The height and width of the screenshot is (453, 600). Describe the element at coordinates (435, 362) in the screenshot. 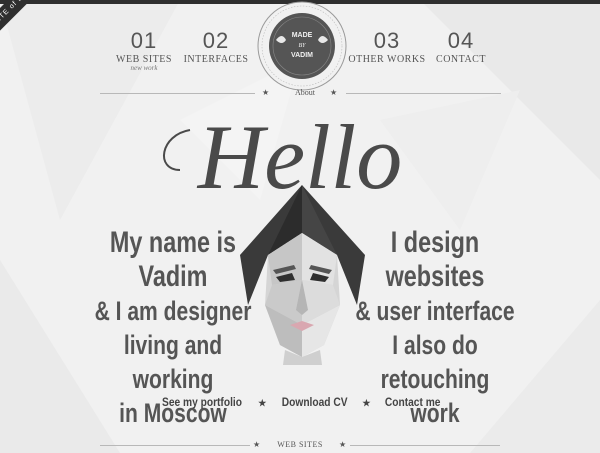

I see `intro-right-line: I also do retouching` at that location.